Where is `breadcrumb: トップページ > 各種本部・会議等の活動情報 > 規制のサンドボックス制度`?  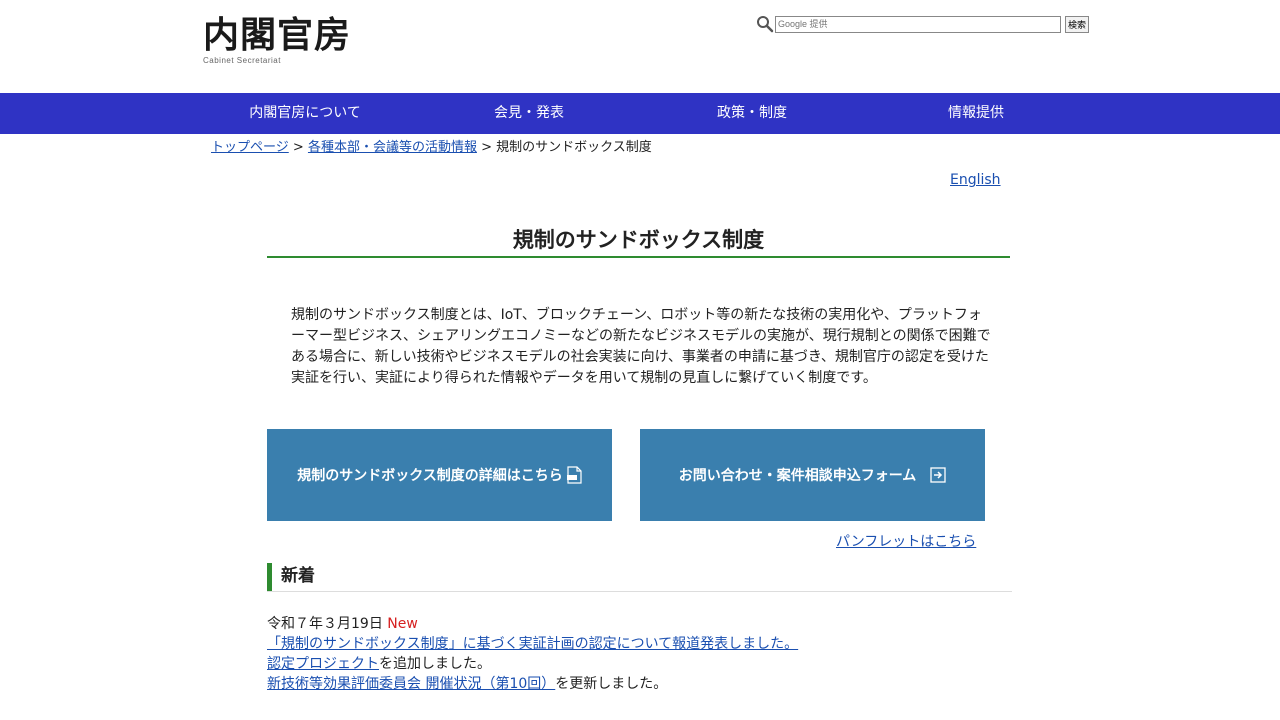
breadcrumb: トップページ > 各種本部・会議等の活動情報 > 規制のサンドボックス制度 is located at coordinates (431, 148).